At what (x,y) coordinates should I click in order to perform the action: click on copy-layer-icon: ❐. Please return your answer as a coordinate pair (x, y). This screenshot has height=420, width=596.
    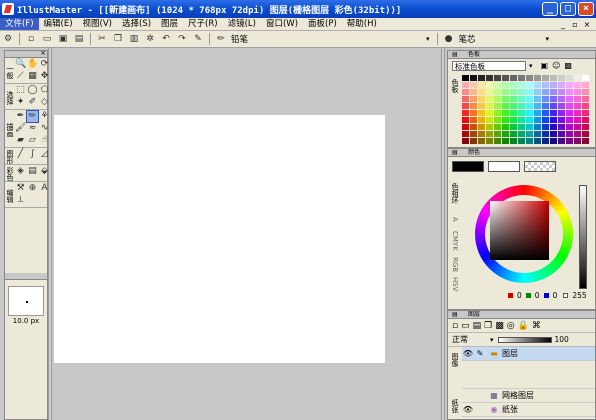
    Looking at the image, I should click on (488, 326).